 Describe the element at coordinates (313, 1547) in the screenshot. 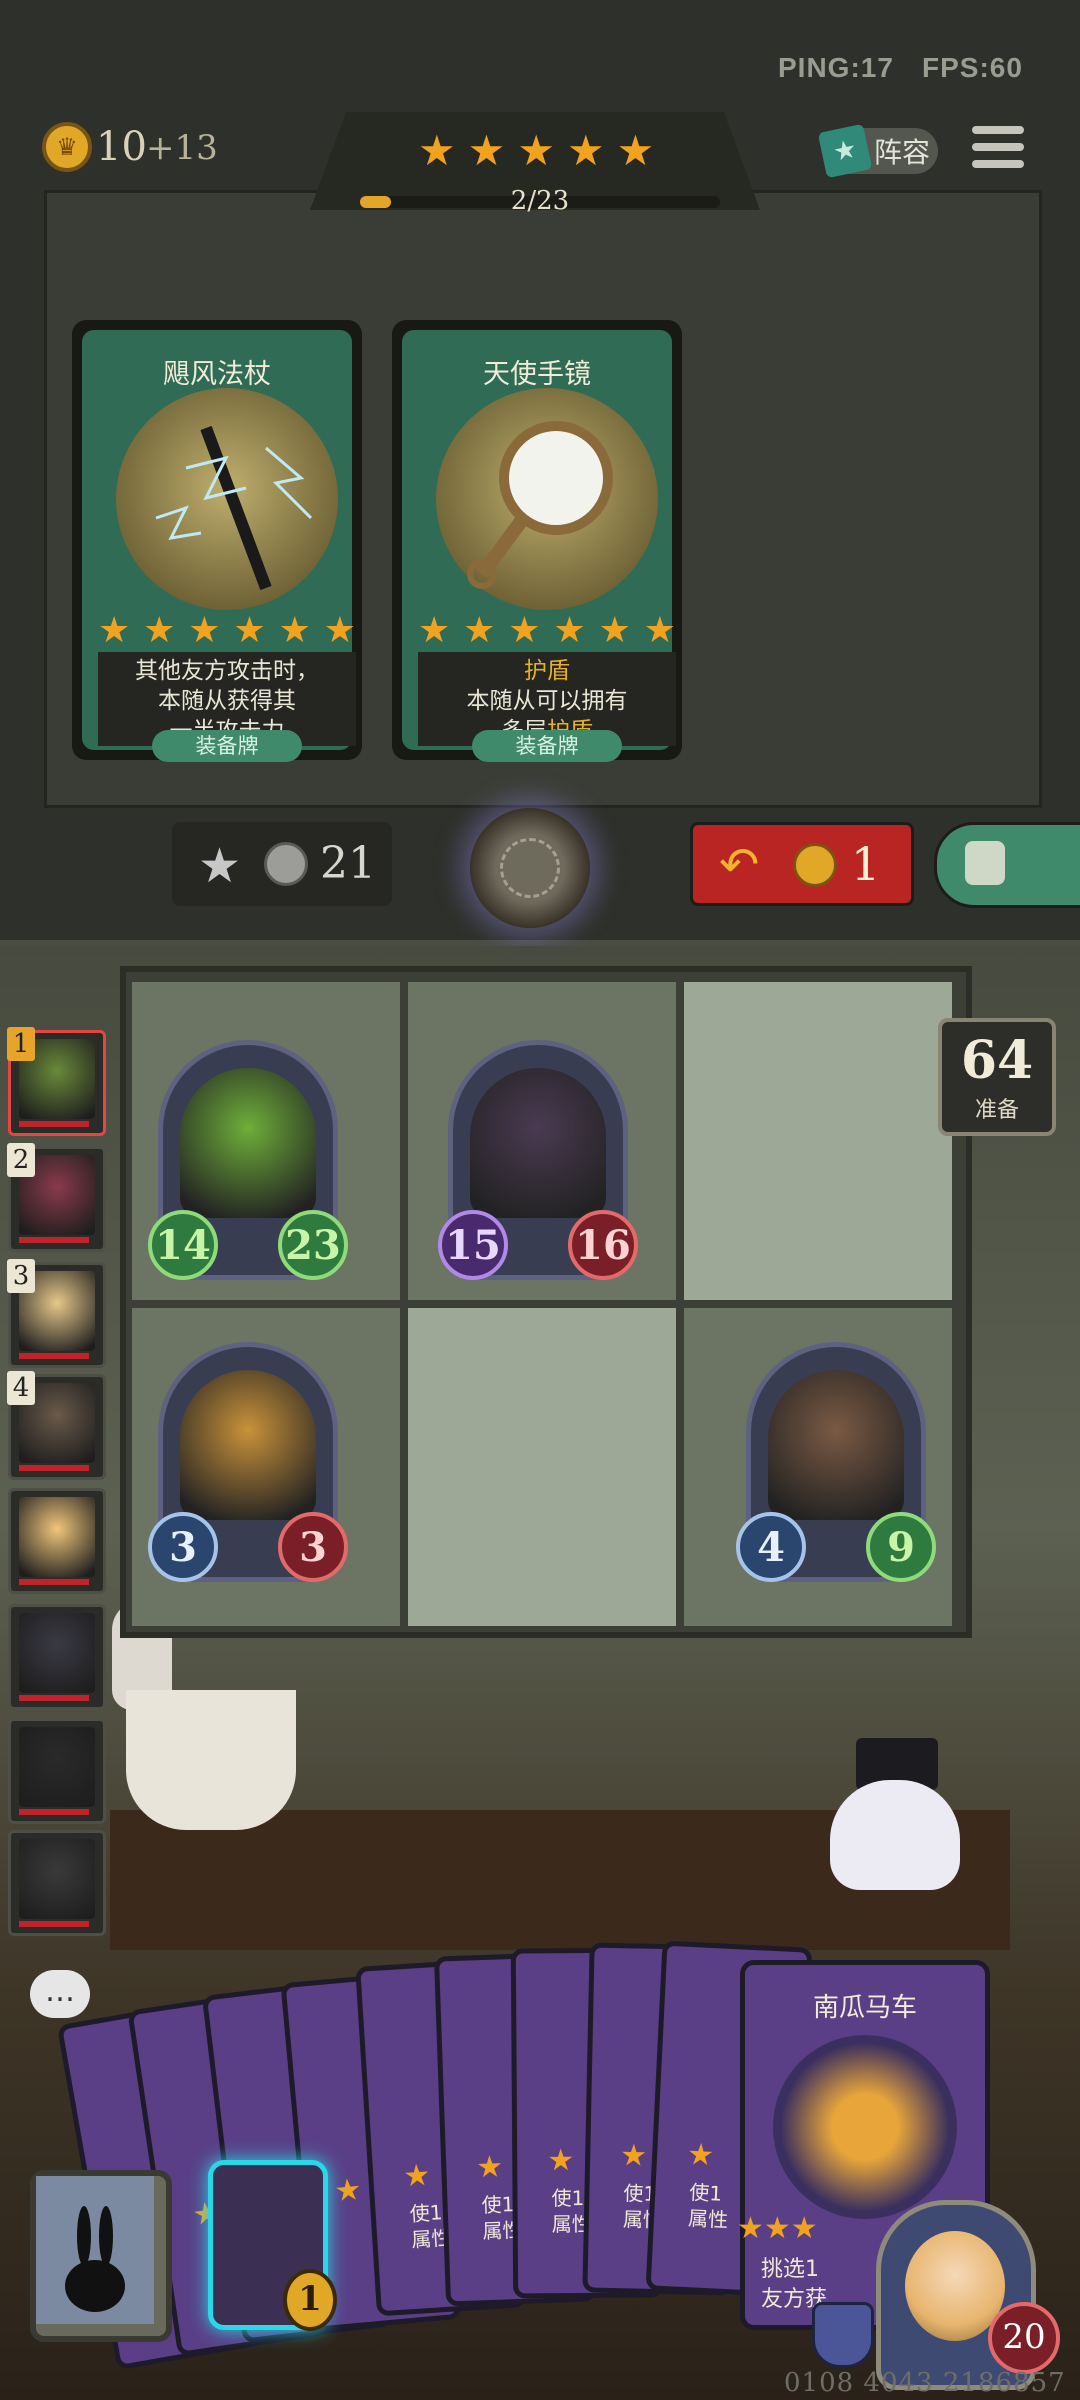

I see `health-value: 3` at that location.